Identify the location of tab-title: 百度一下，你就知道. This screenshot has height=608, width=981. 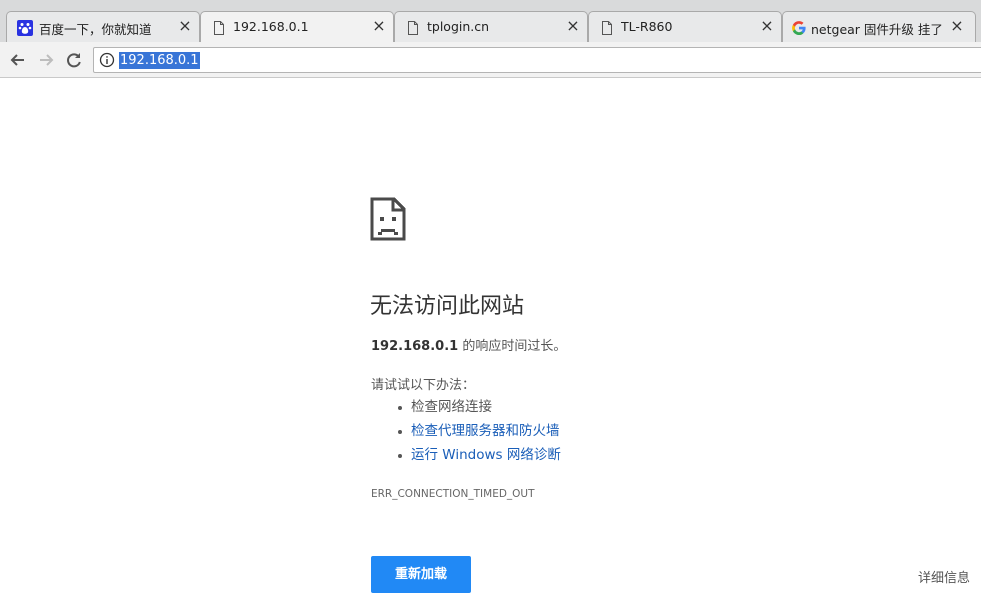
(95, 29).